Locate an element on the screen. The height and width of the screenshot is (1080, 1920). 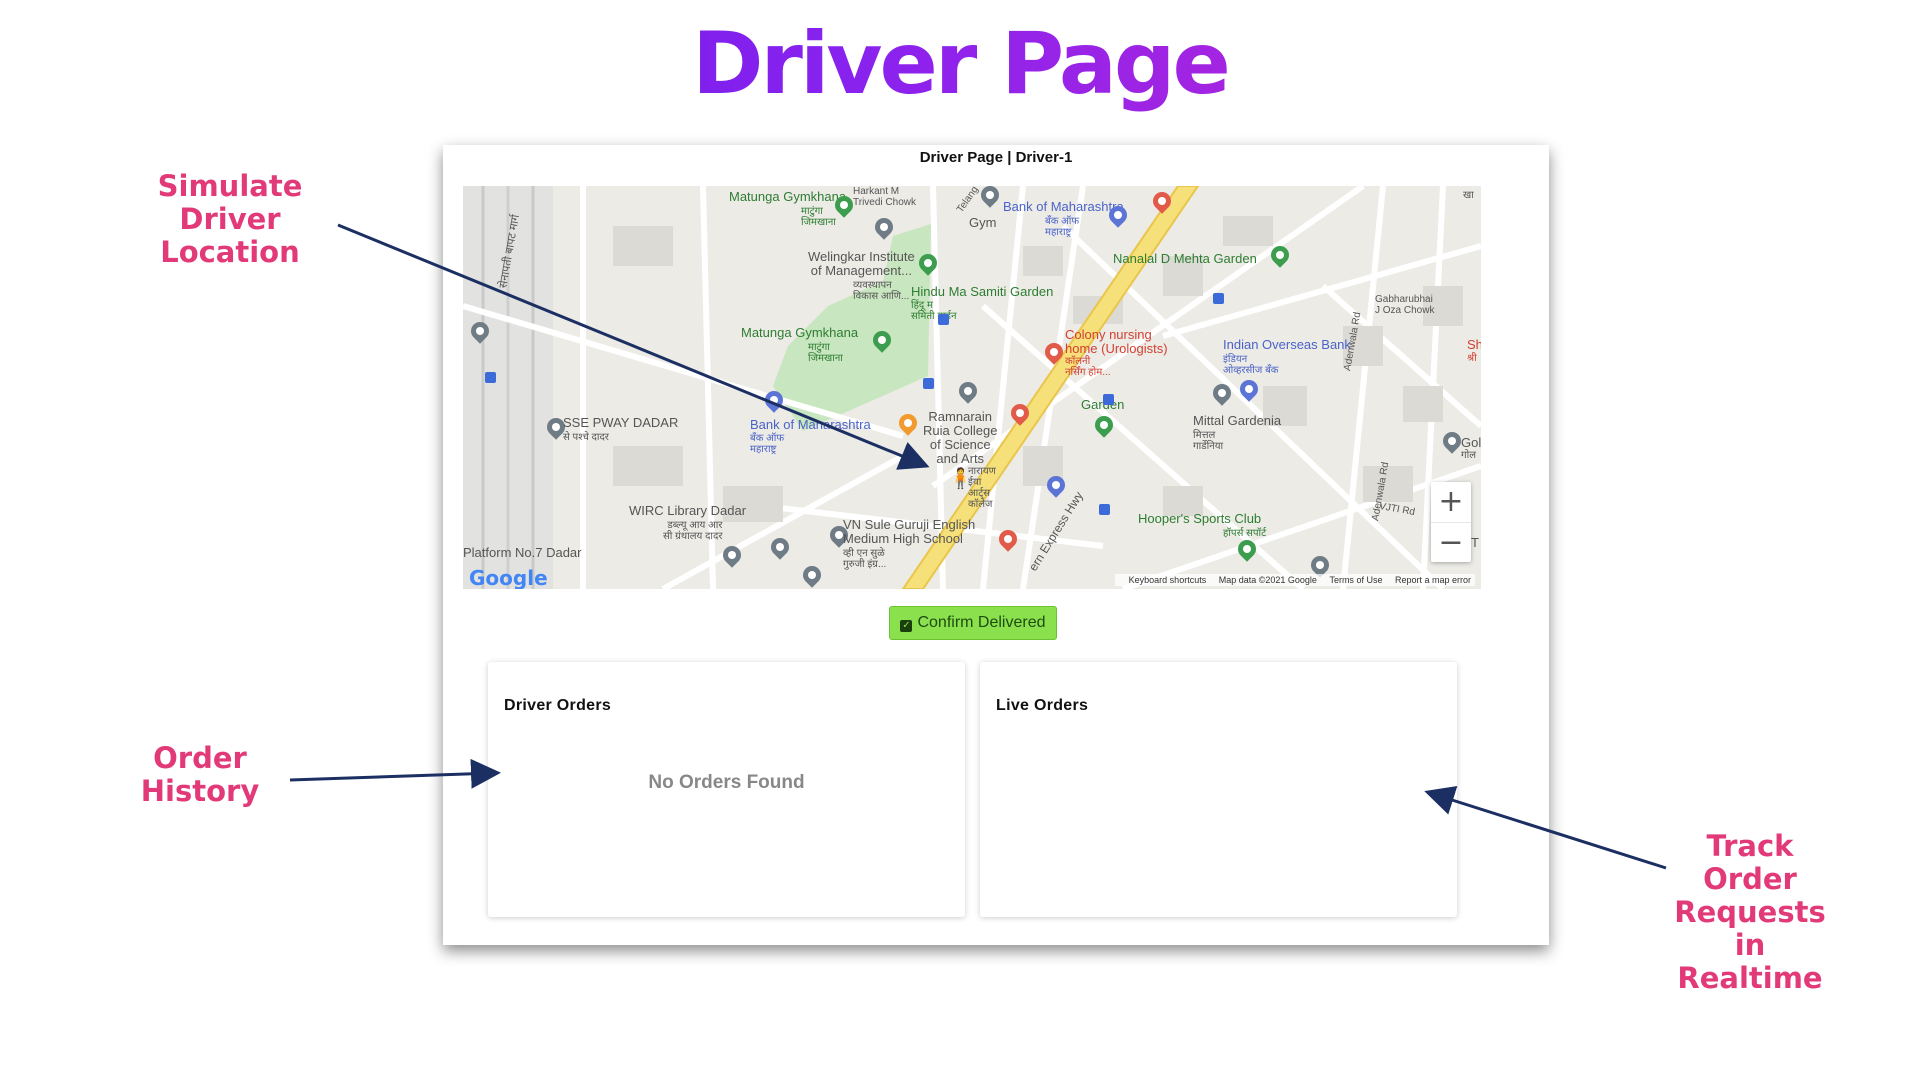
map-label-sse-pway-dadar-local: से पश्चे दादर is located at coordinates (586, 437).